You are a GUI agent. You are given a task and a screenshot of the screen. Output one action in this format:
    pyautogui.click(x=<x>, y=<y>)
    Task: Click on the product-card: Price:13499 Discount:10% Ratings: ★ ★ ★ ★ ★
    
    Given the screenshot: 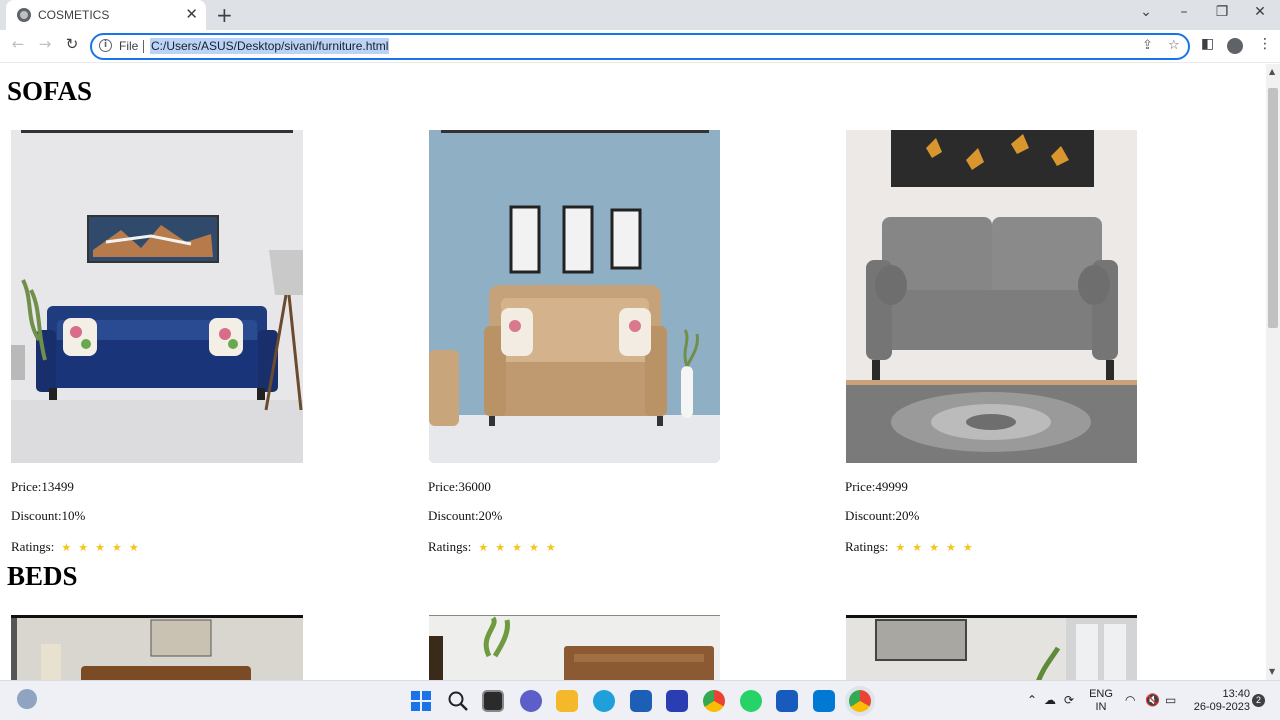 What is the action you would take?
    pyautogui.click(x=161, y=345)
    